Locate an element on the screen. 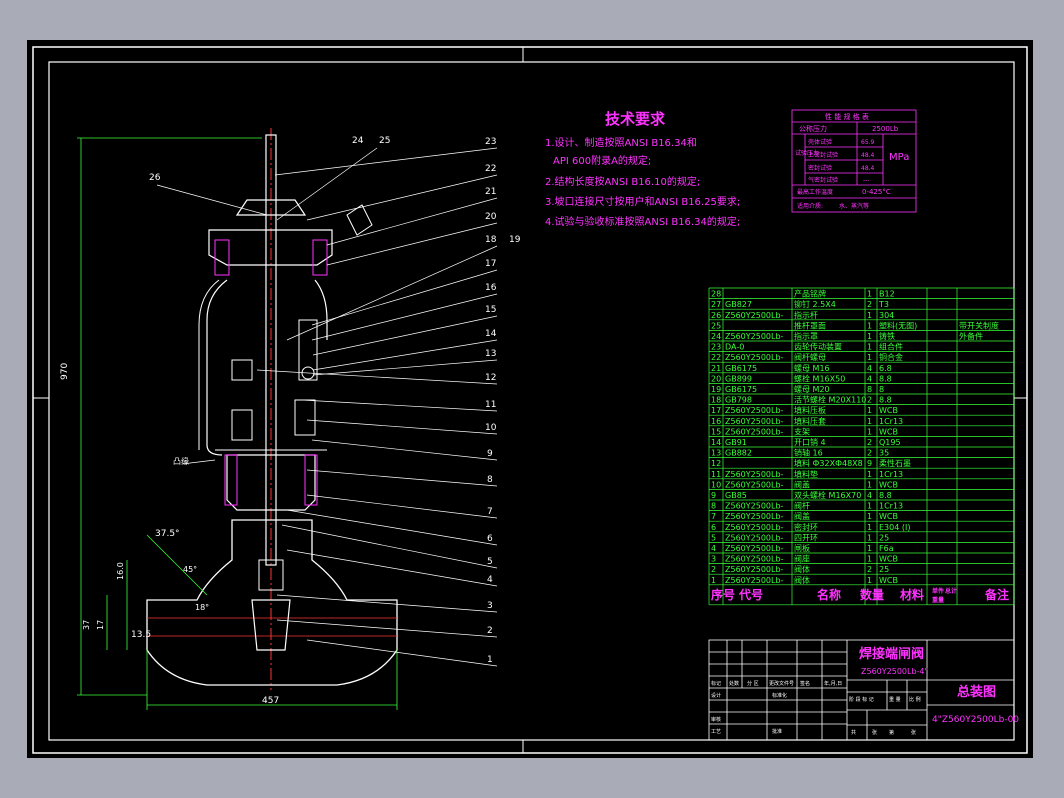  gland-bolt is located at coordinates (308, 350).